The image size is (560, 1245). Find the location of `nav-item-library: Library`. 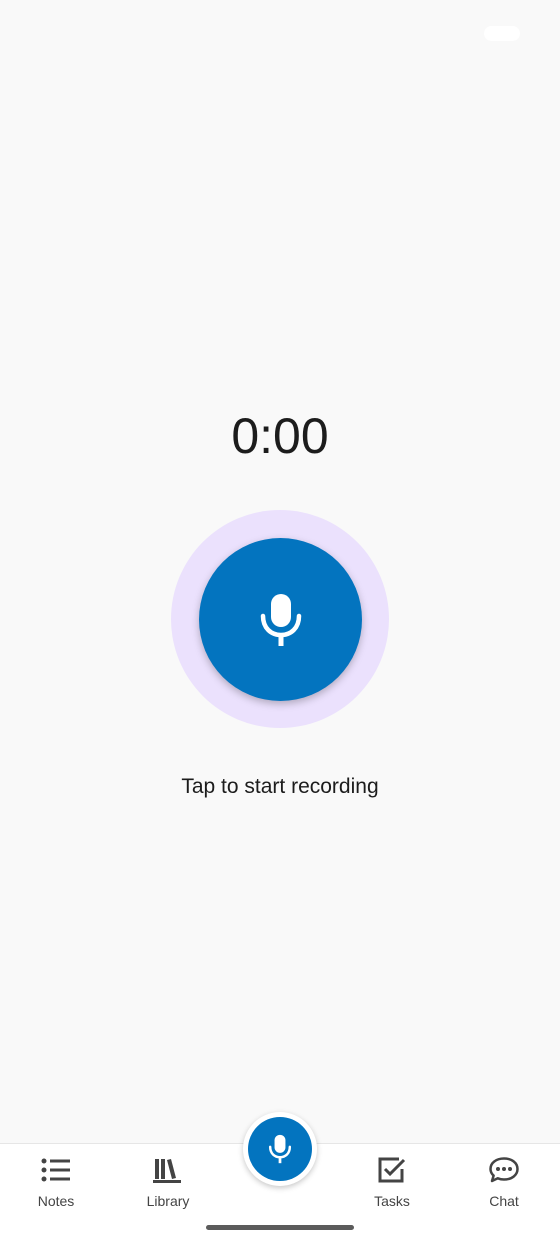

nav-item-library: Library is located at coordinates (168, 1185).